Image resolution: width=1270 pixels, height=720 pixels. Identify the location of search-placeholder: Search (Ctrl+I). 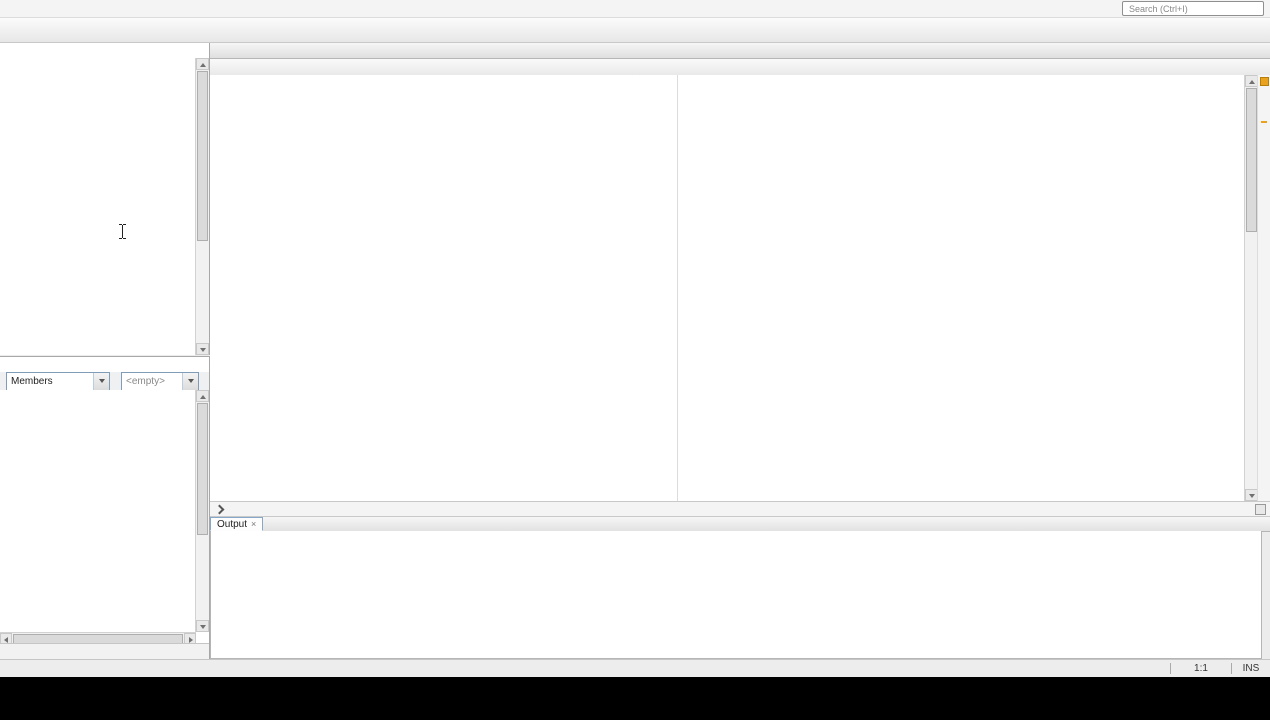
(1158, 8).